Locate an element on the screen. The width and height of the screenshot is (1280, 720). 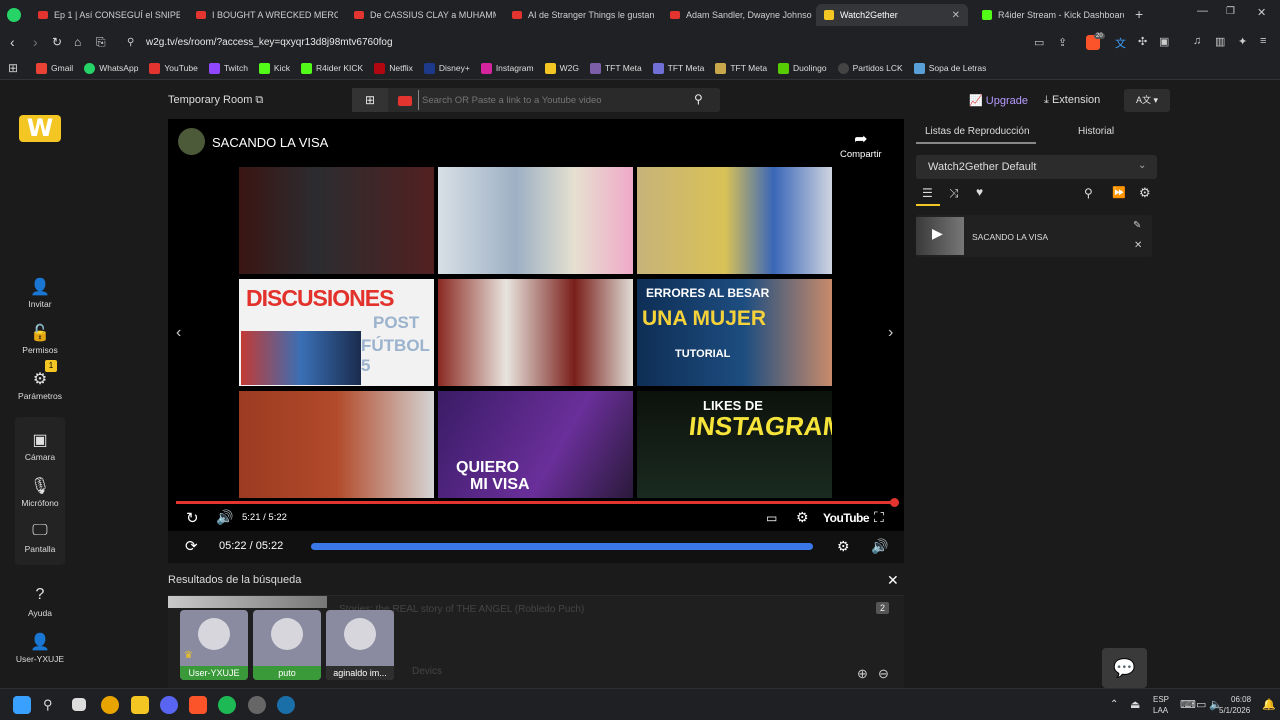
help-button: ? Ayuda is located at coordinates (40, 602).